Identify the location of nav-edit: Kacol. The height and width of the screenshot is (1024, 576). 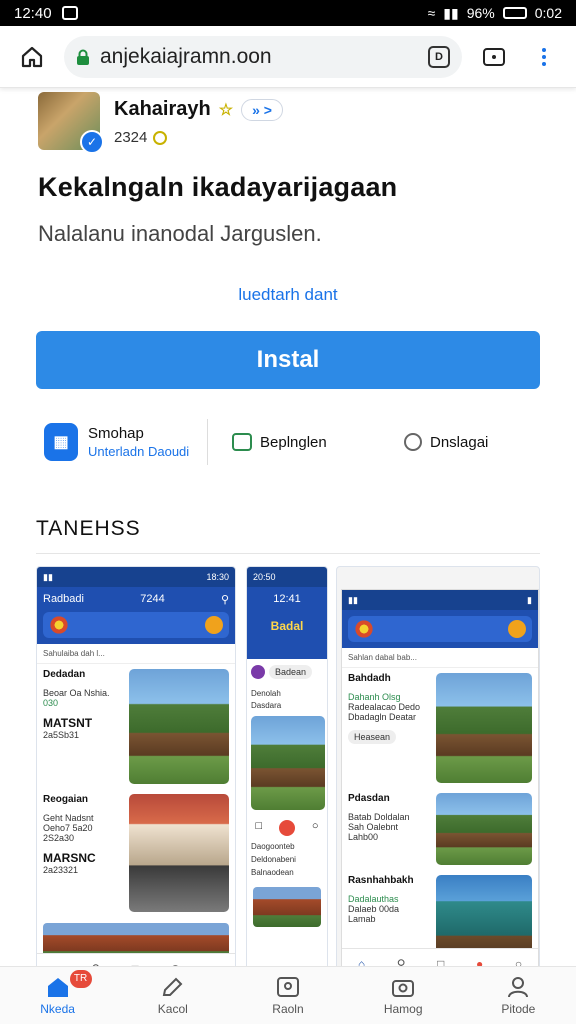
(173, 996).